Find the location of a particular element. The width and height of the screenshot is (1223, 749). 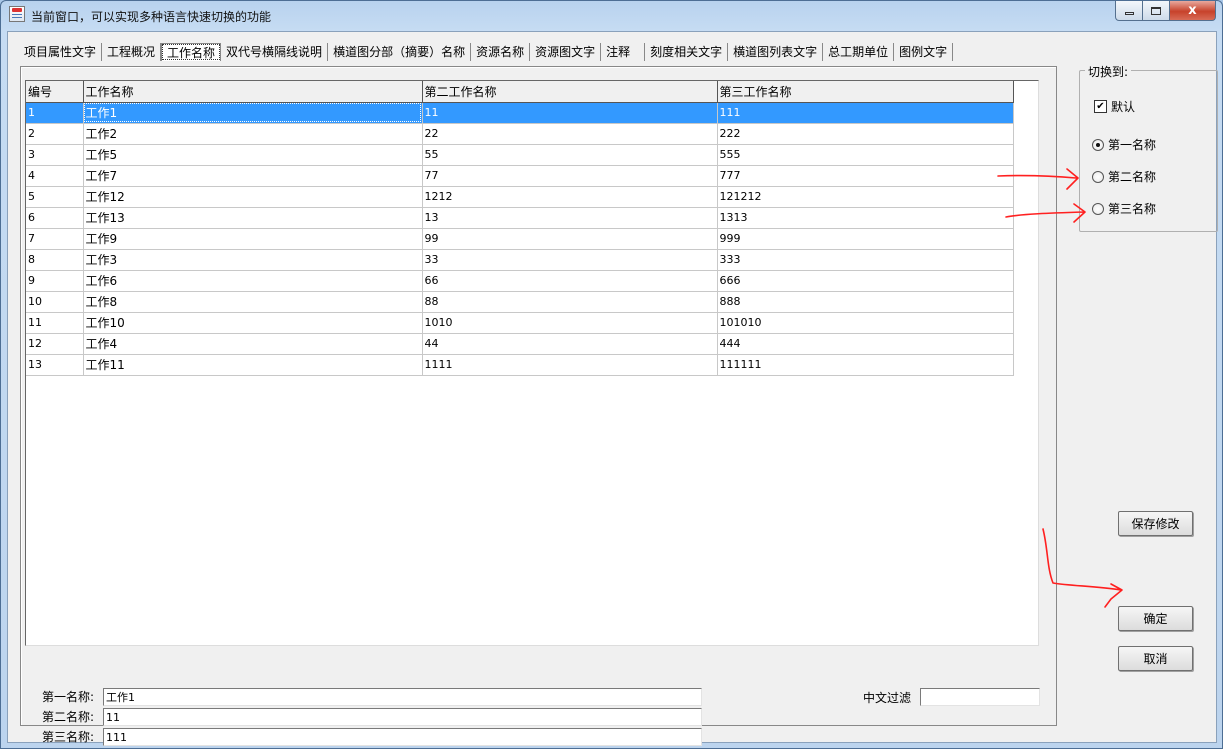

cell-second-name: 44 is located at coordinates (570, 344).